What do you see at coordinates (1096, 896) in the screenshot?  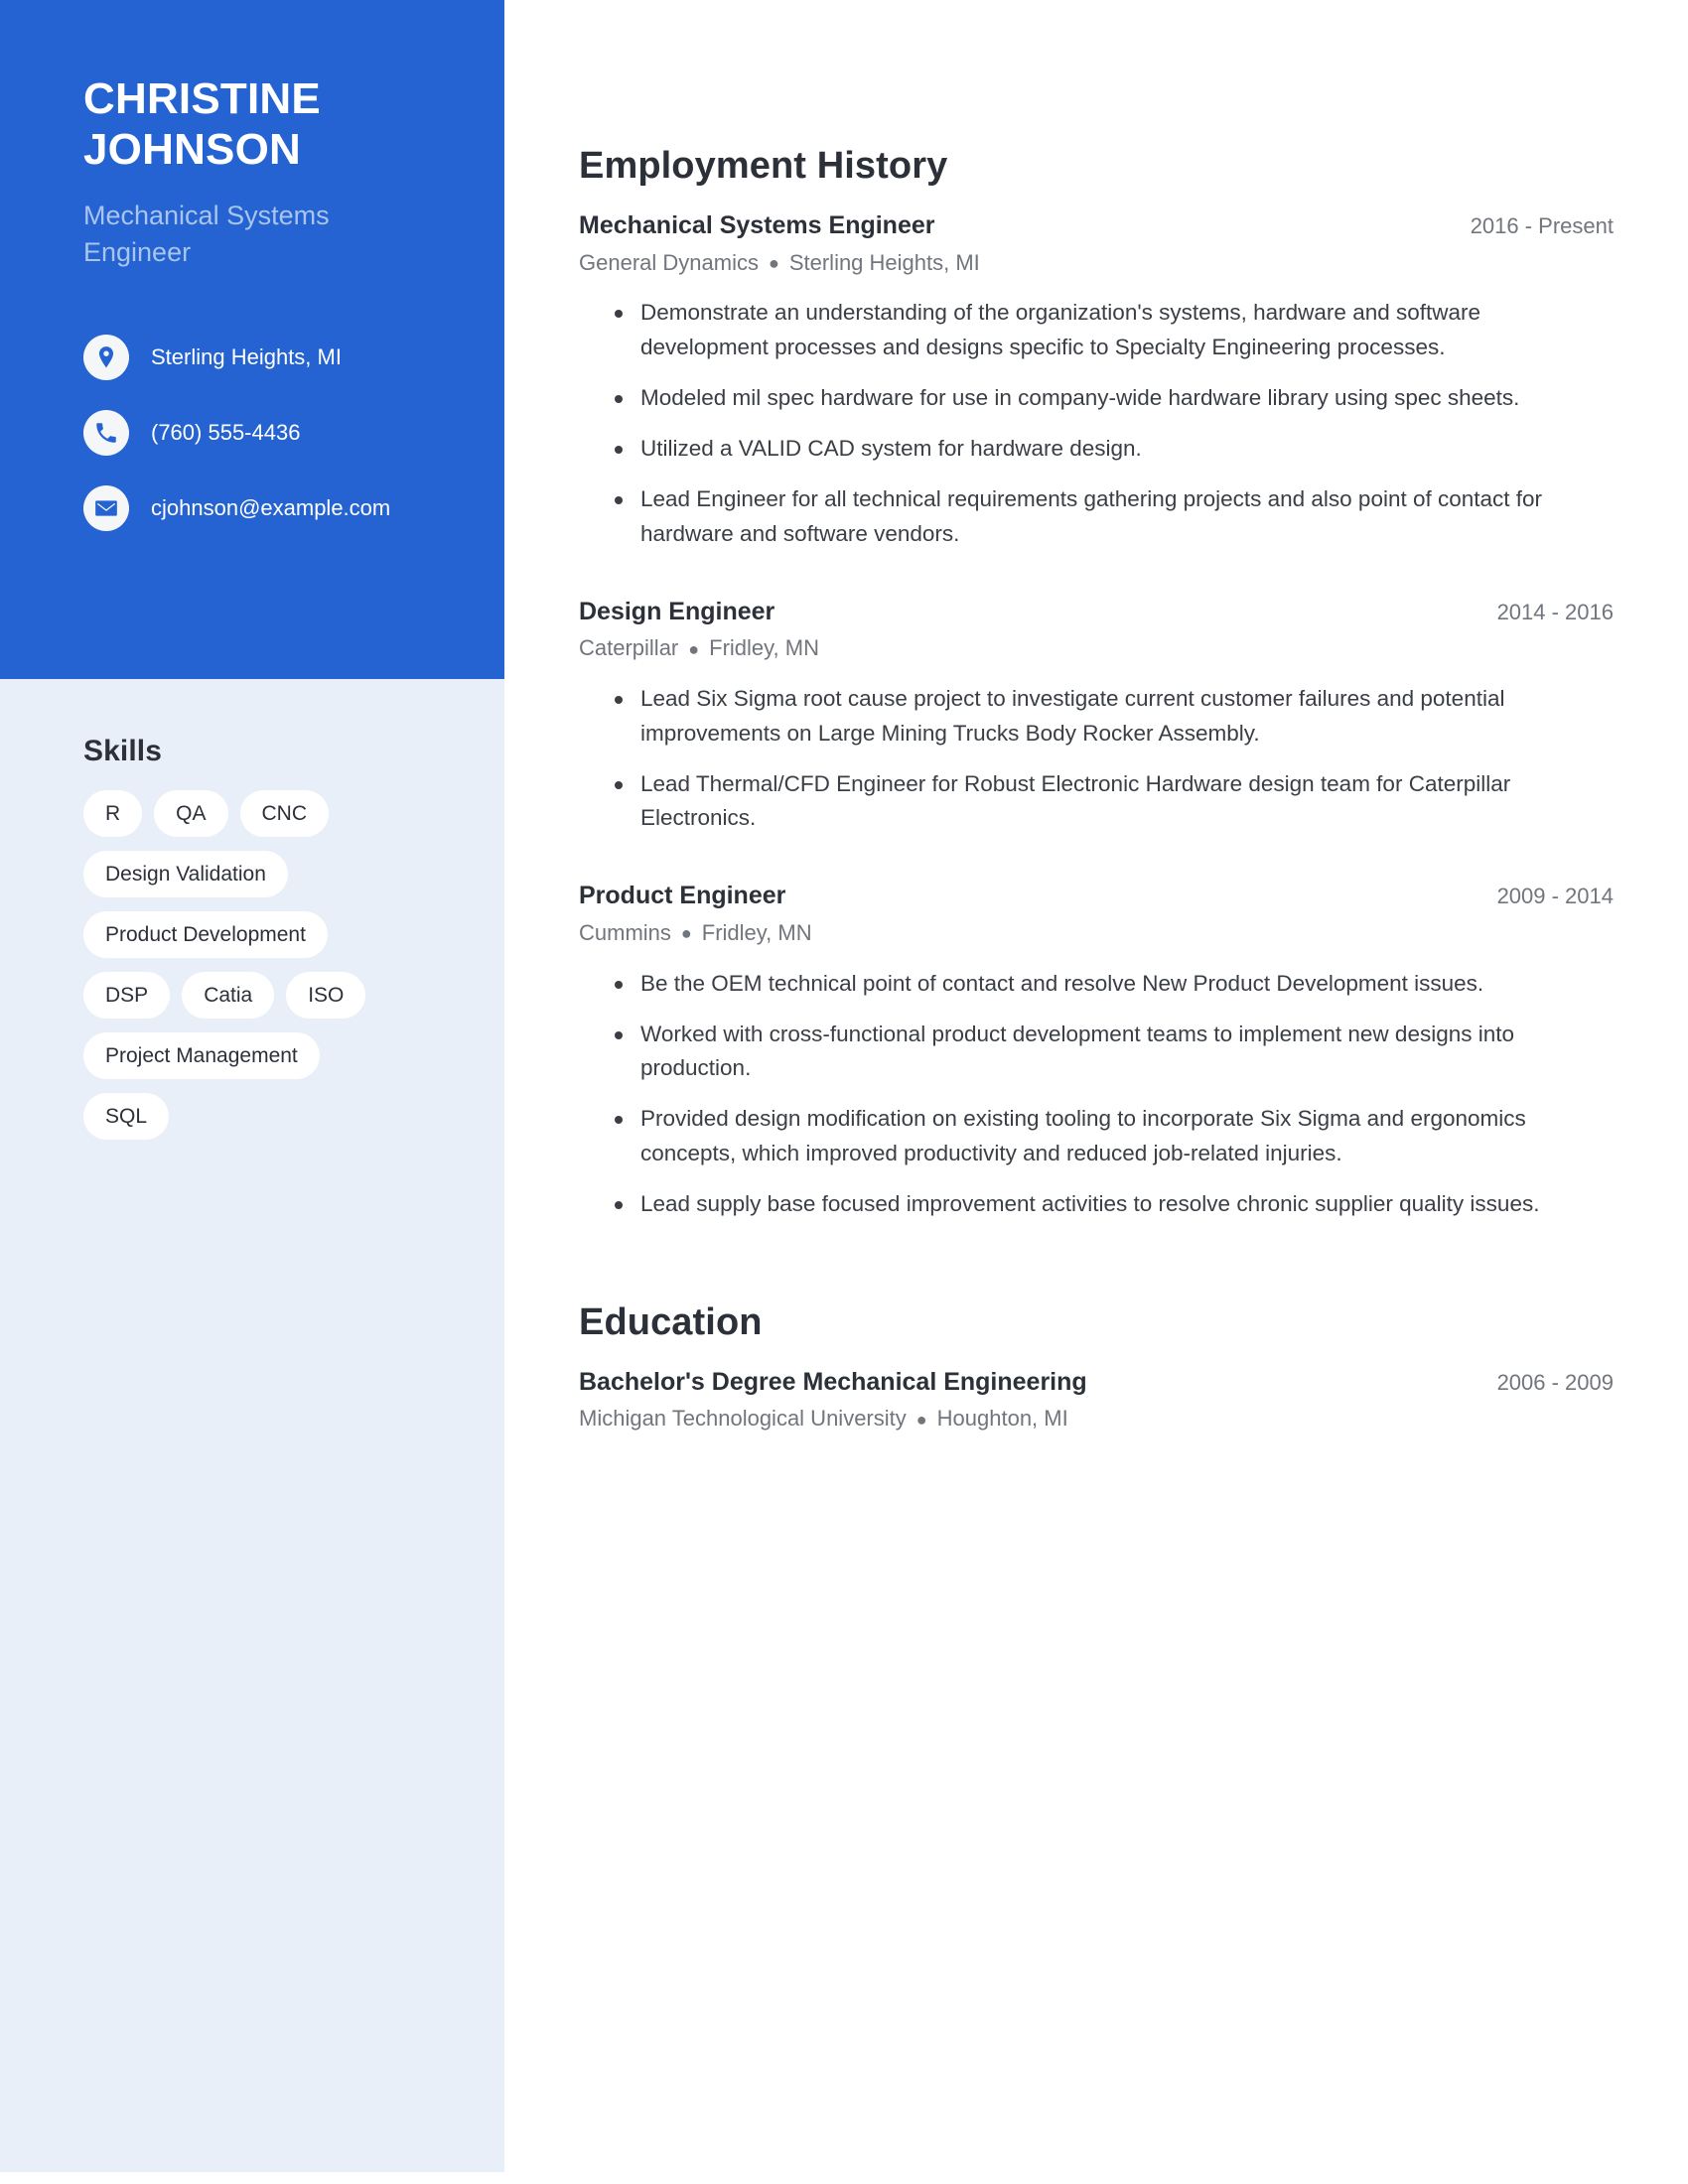 I see `employment-entry-header: Product Engineer 2009 - 2014` at bounding box center [1096, 896].